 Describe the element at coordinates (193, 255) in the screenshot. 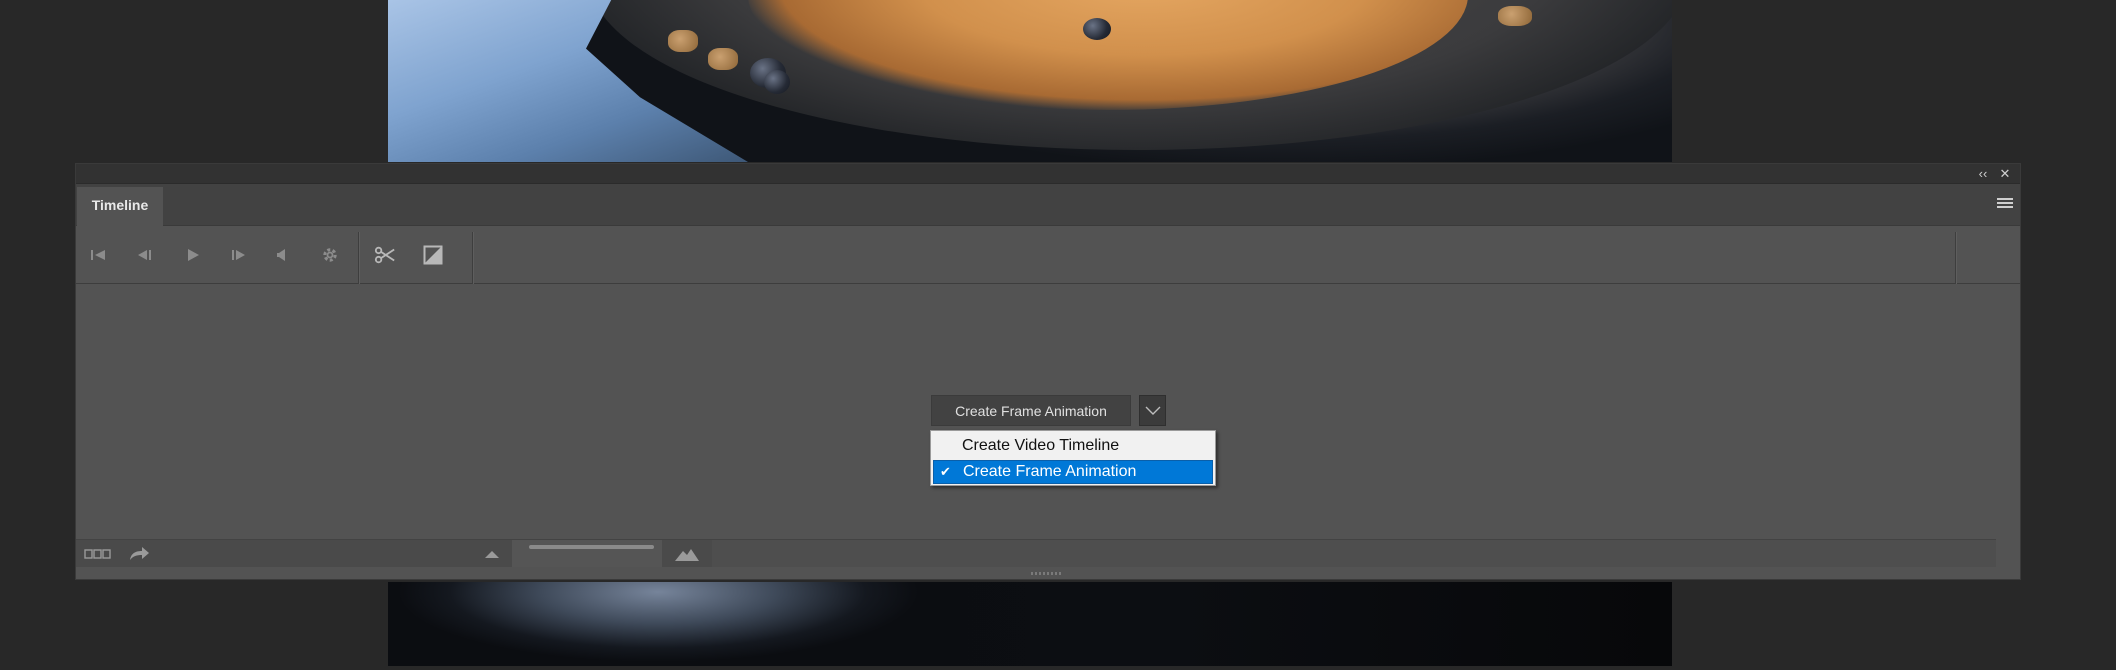

I see `play-icon` at that location.